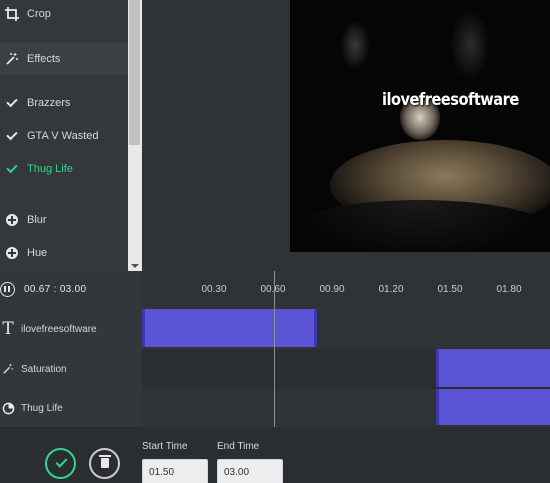 This screenshot has width=550, height=483. I want to click on track-row: Thug Life, so click(275, 408).